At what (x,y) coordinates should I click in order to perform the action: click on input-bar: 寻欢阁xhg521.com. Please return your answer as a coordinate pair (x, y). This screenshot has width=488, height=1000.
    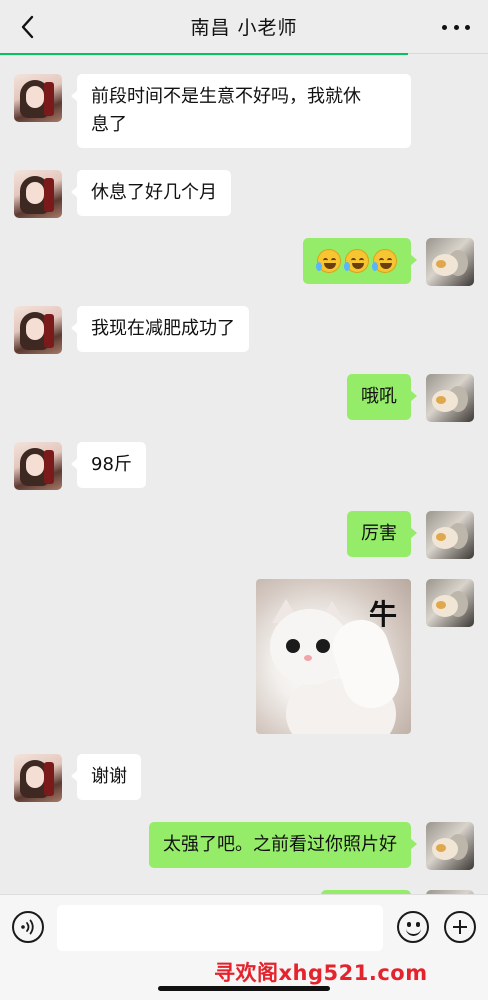
    Looking at the image, I should click on (244, 947).